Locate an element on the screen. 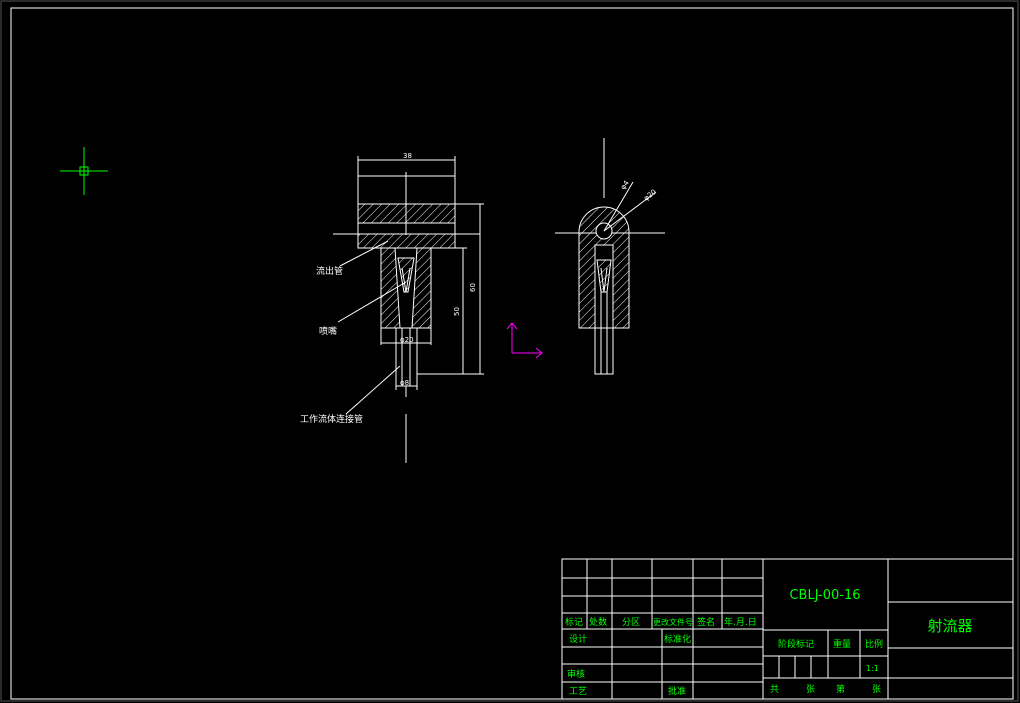 The image size is (1020, 703). th-mark: 标记 is located at coordinates (574, 622).